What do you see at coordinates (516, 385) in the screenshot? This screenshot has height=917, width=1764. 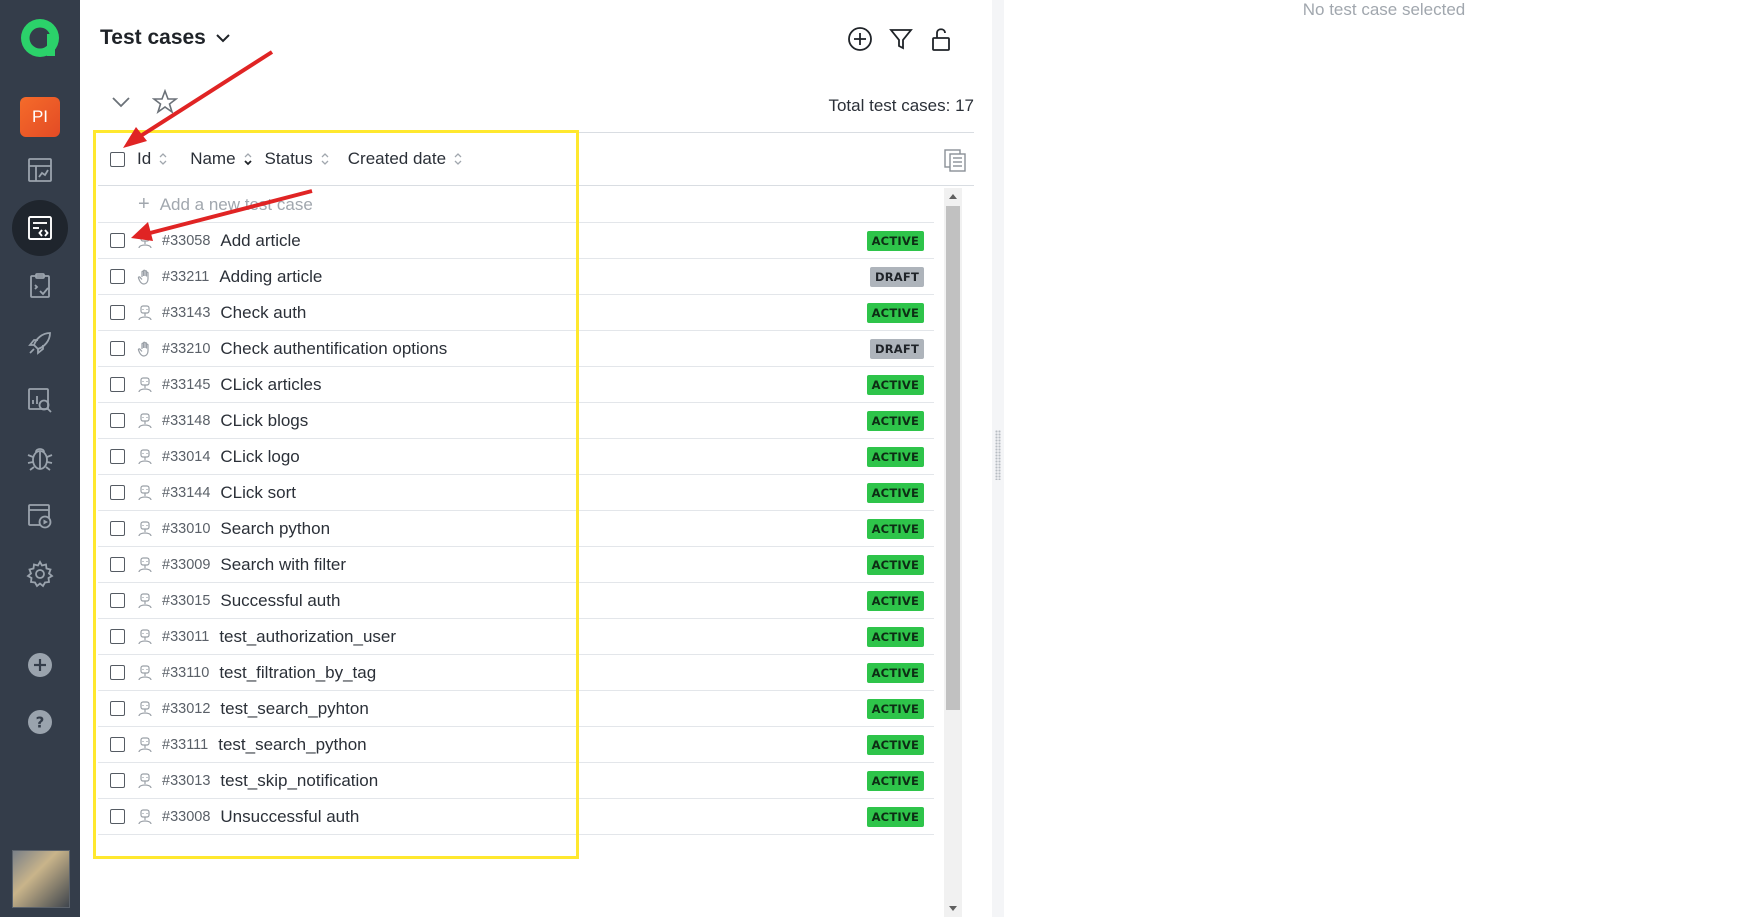 I see `table-row: #33145 CLick articles ACTIVE` at bounding box center [516, 385].